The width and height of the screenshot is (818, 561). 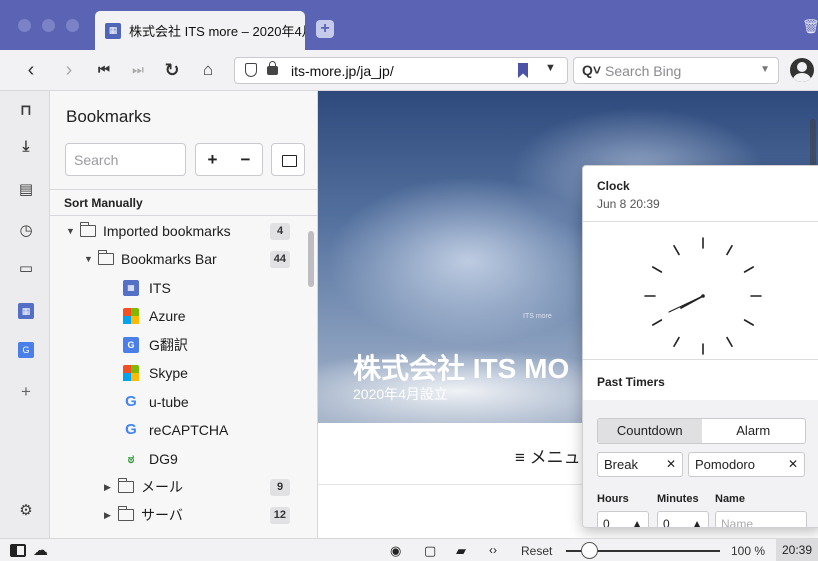 I want to click on count-badge: 44, so click(x=279, y=259).